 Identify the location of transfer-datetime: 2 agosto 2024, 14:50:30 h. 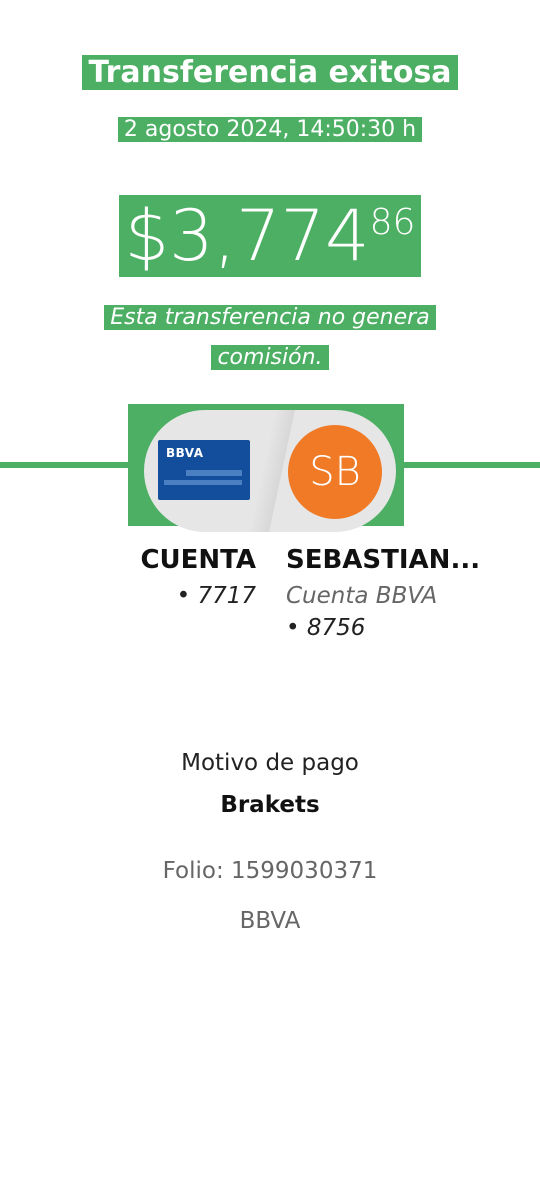
(270, 130).